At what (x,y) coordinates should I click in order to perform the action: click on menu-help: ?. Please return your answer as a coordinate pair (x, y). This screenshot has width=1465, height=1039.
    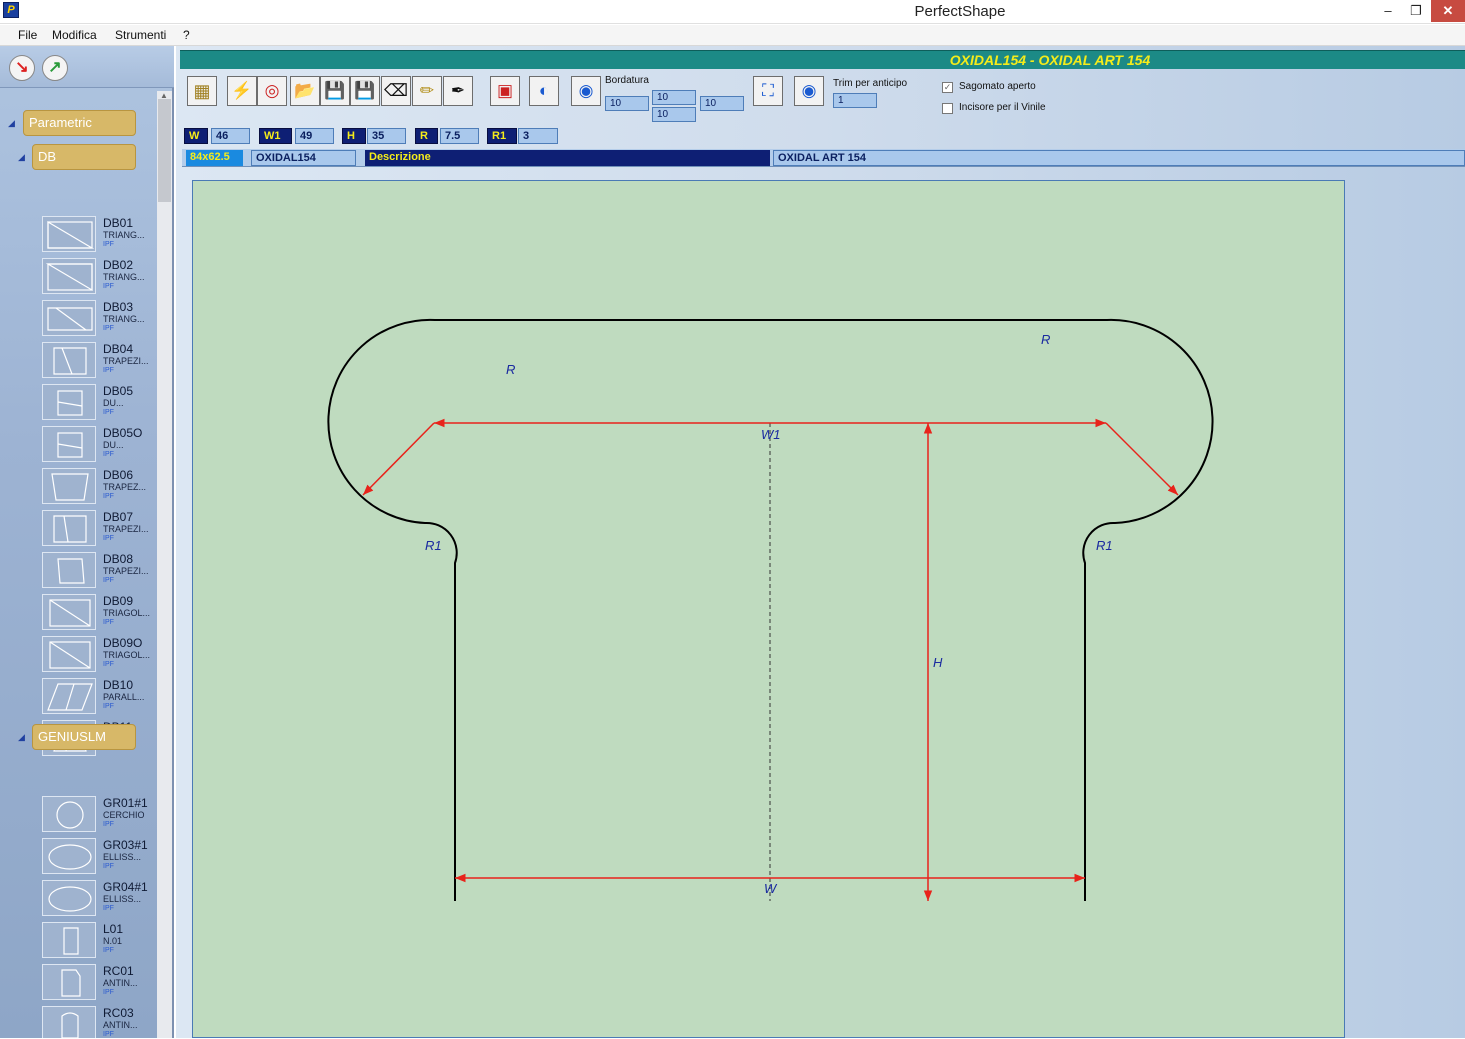
    Looking at the image, I should click on (186, 35).